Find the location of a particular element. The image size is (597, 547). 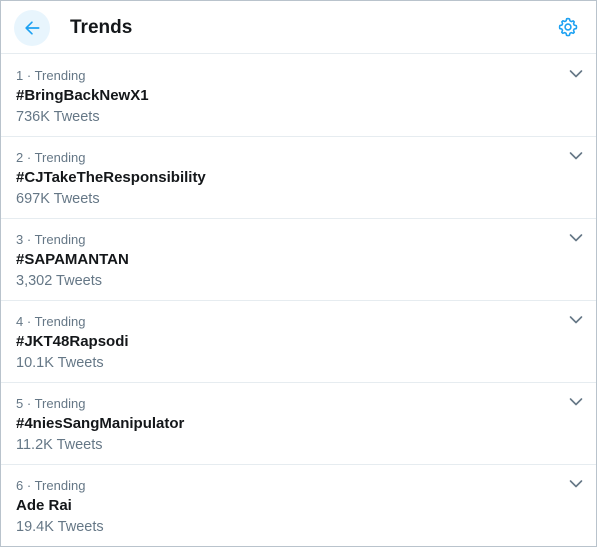

arrow-left-icon is located at coordinates (32, 28).